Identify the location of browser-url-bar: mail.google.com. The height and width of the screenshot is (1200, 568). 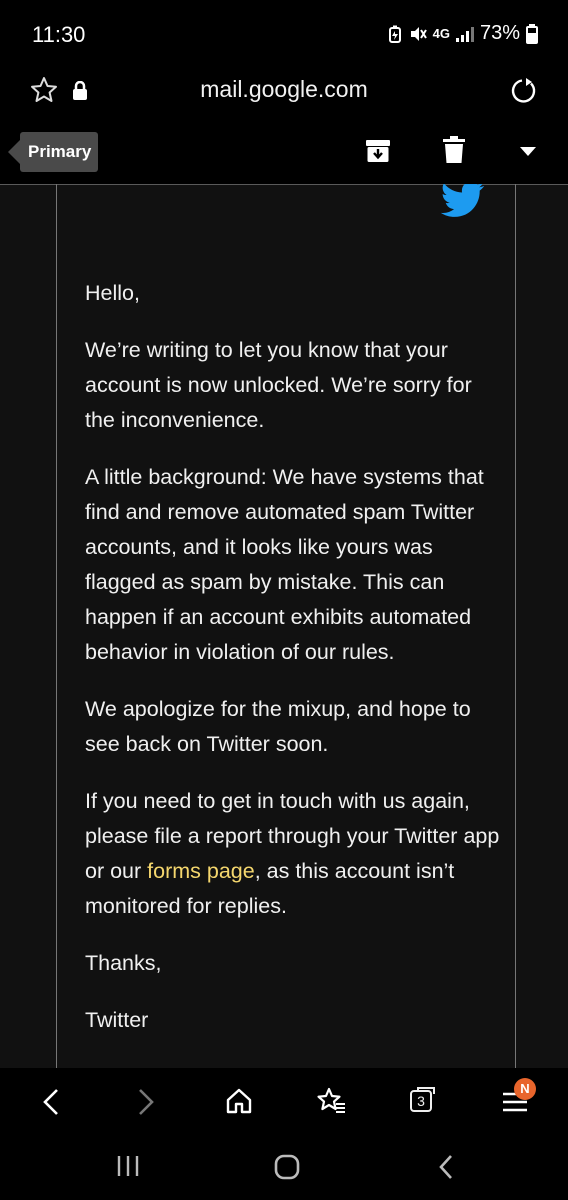
(284, 91).